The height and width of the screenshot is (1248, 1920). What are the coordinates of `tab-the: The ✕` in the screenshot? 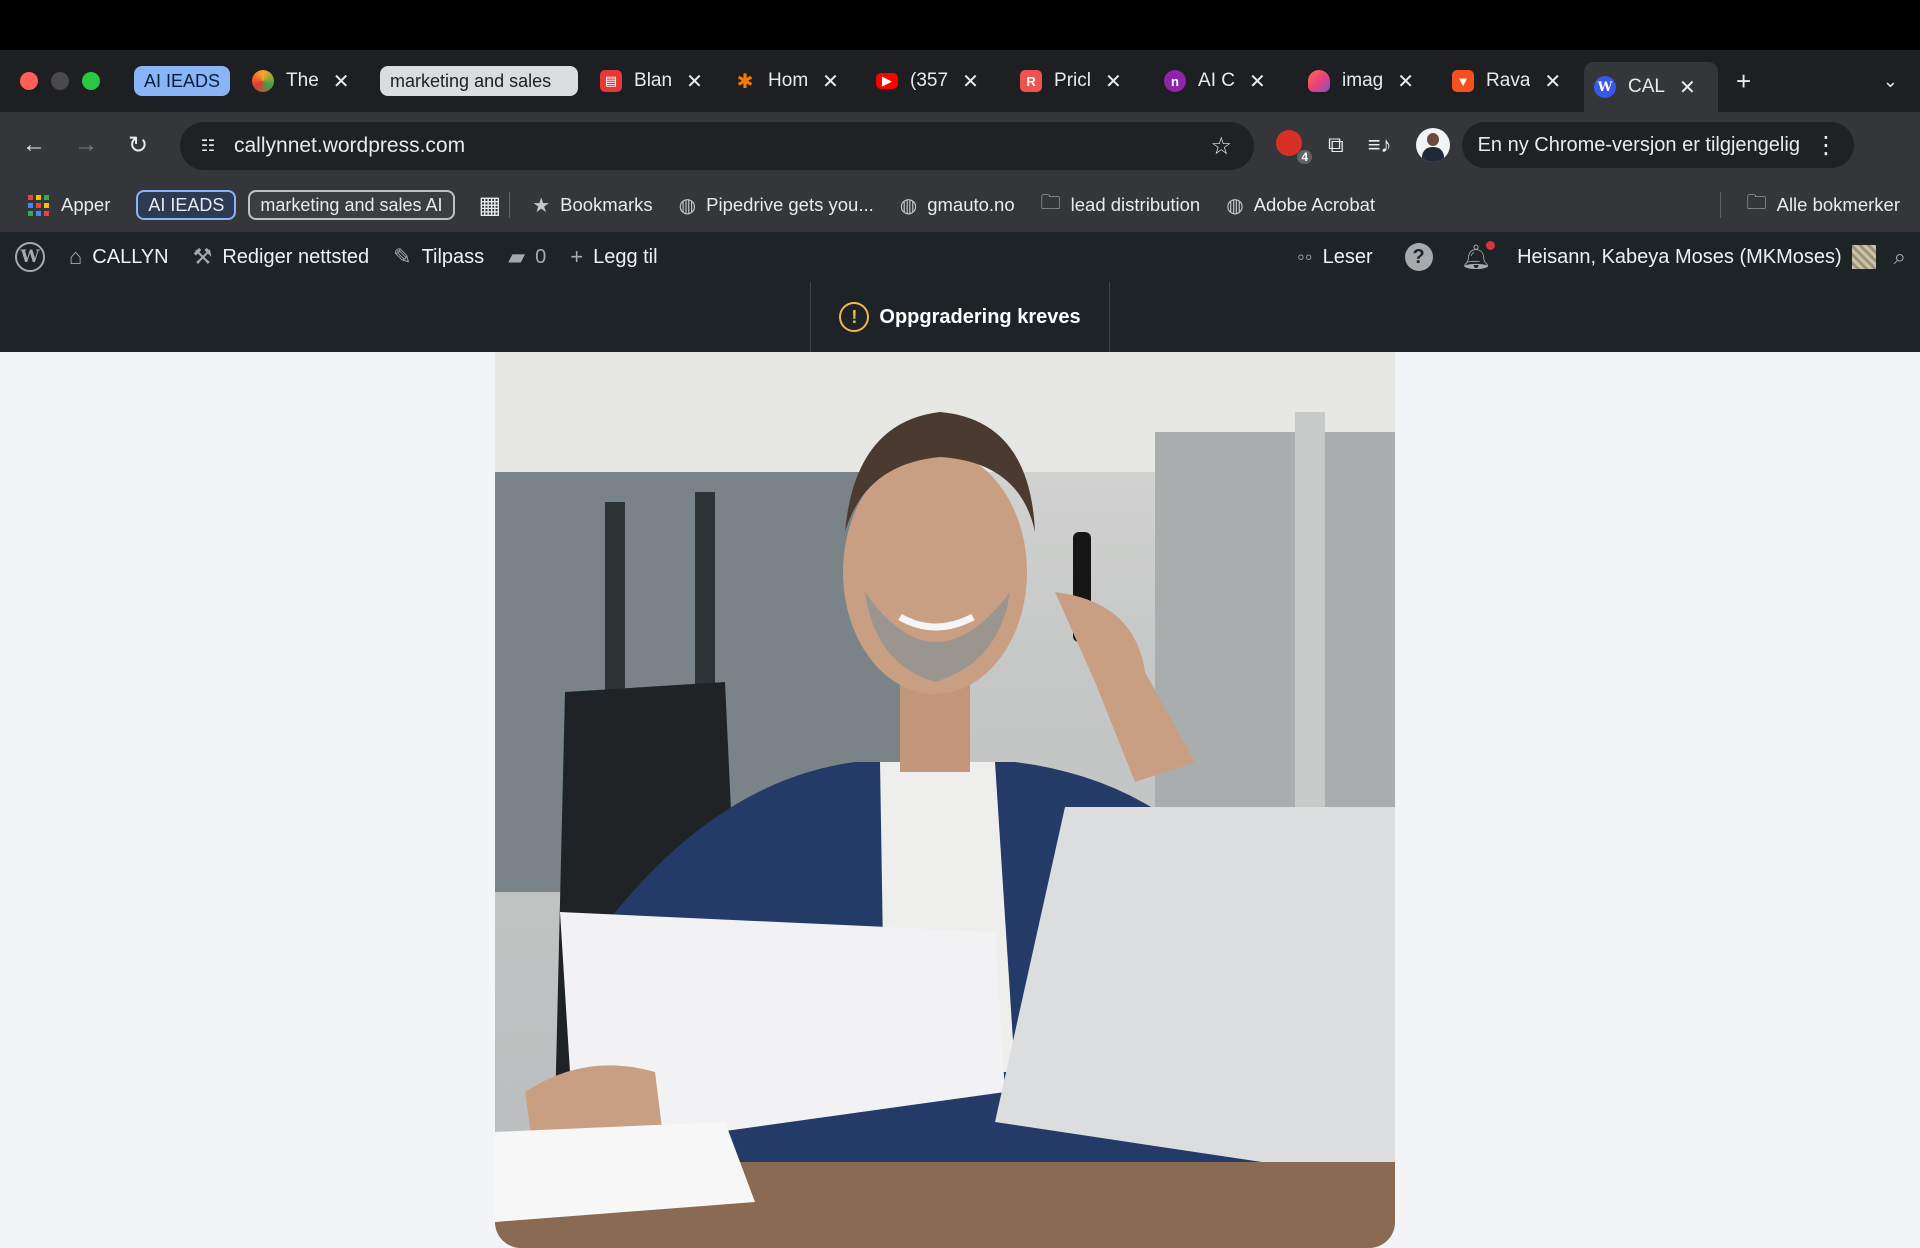 It's located at (311, 81).